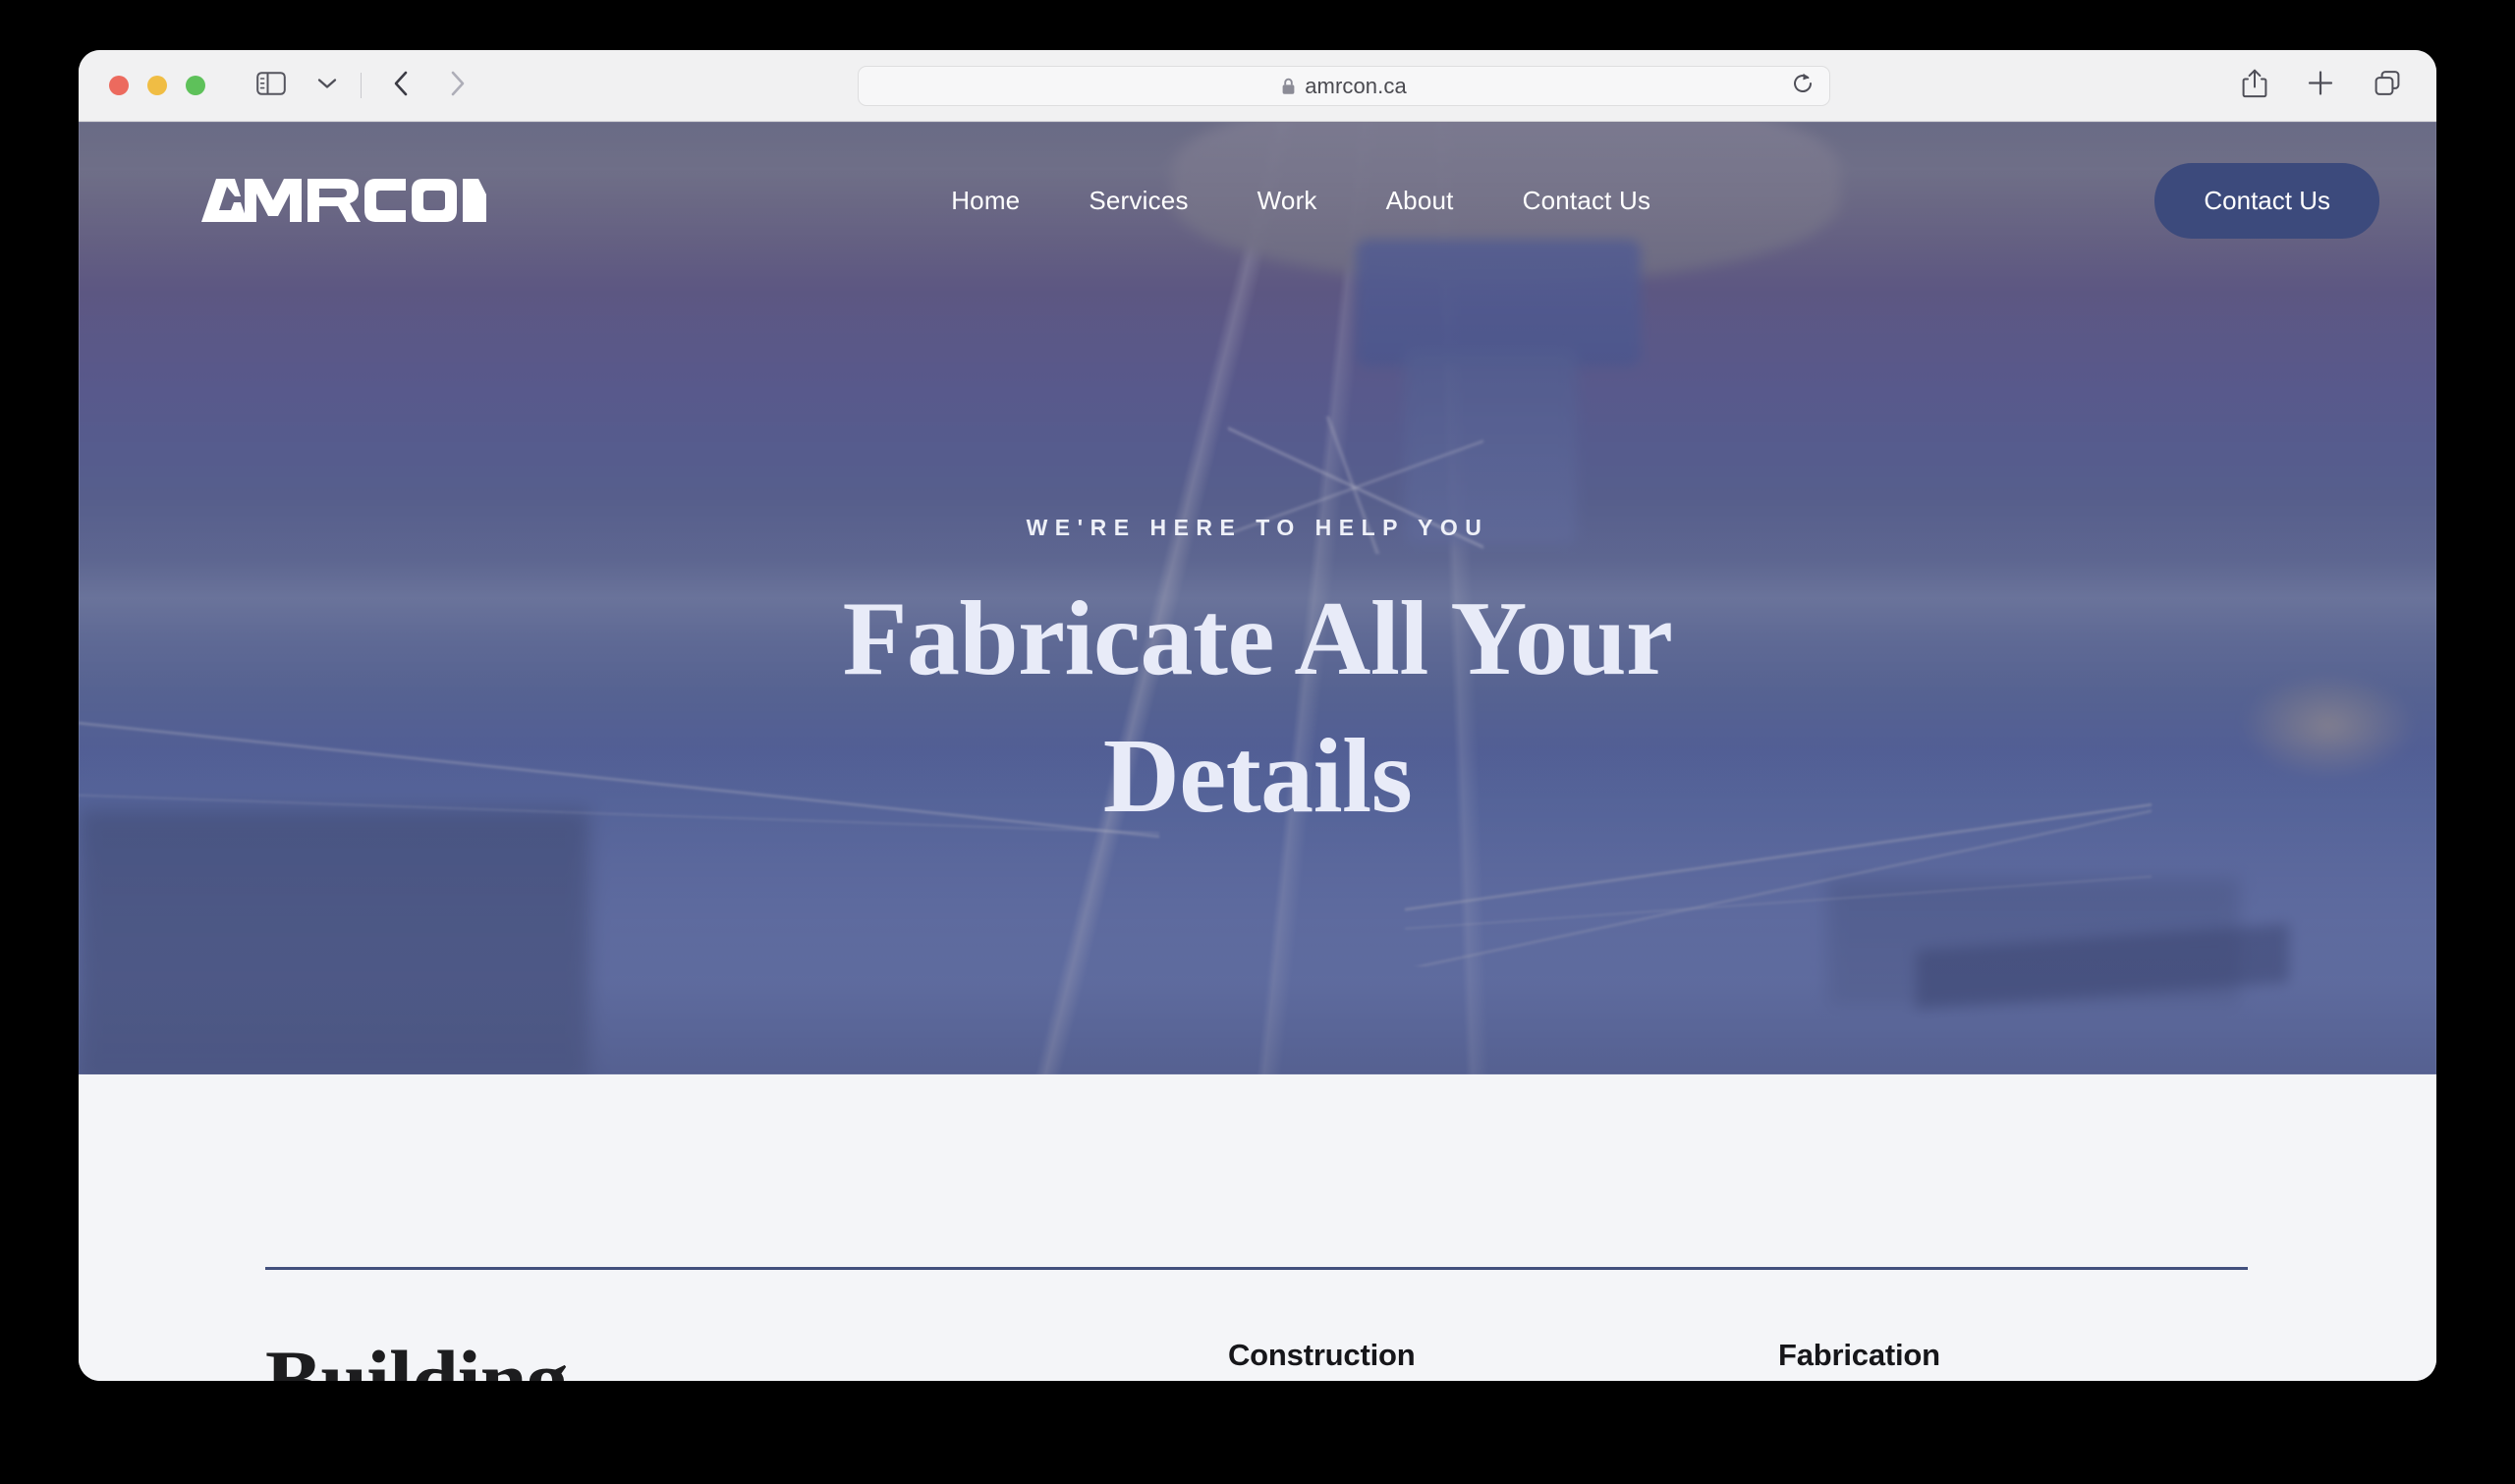 The image size is (2515, 1484). I want to click on tab-overview-icon, so click(2387, 86).